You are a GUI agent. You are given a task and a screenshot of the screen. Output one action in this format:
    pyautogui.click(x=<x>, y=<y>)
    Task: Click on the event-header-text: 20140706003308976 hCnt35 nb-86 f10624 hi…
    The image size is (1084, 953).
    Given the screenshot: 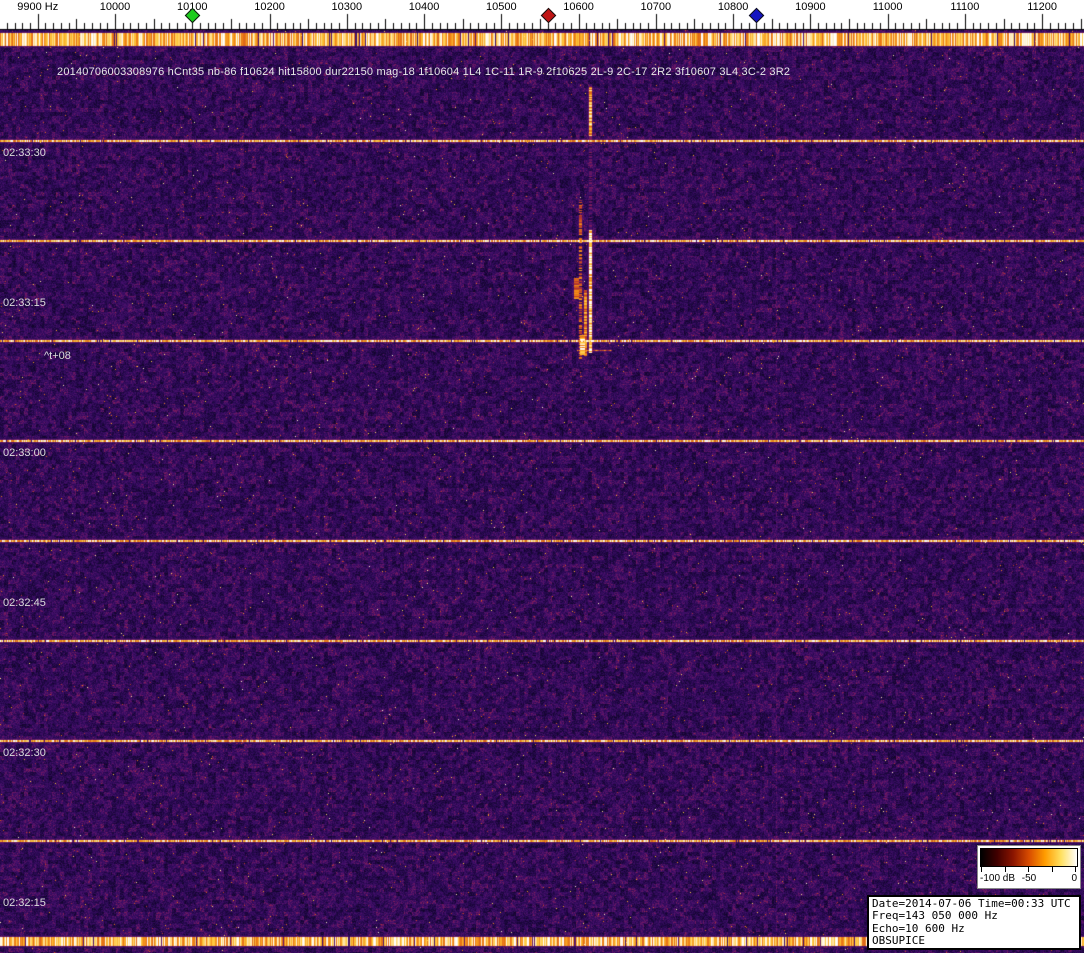 What is the action you would take?
    pyautogui.click(x=424, y=72)
    